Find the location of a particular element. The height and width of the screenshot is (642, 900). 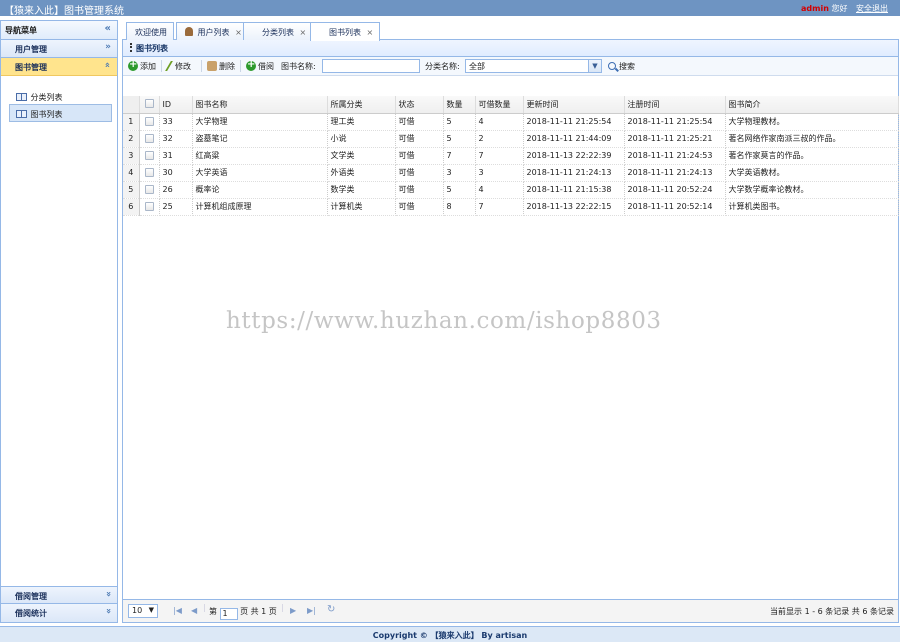

column-header: 图书简介 is located at coordinates (812, 105).